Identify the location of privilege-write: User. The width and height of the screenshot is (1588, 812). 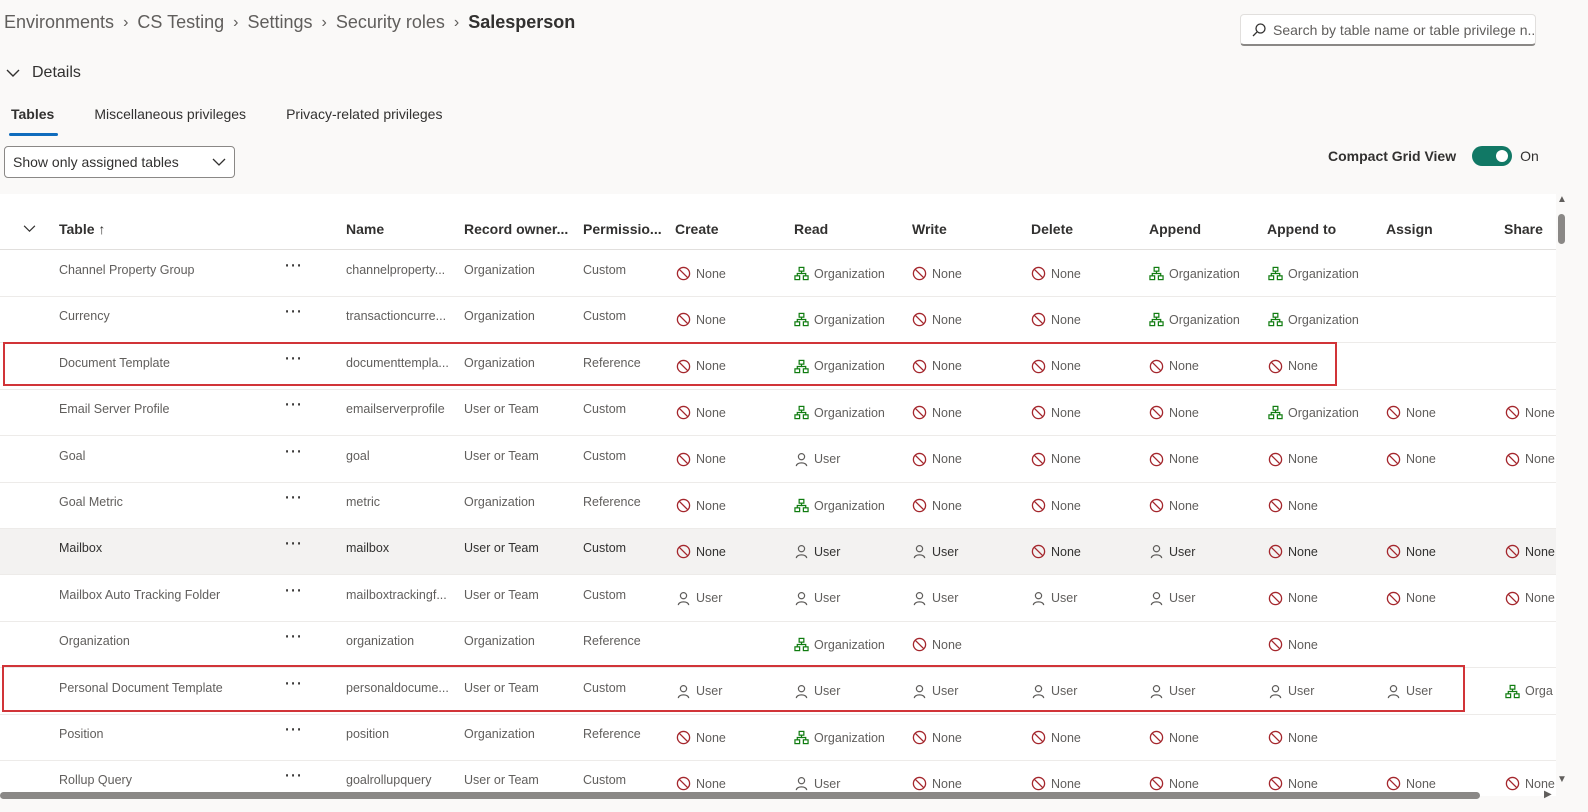
(968, 551).